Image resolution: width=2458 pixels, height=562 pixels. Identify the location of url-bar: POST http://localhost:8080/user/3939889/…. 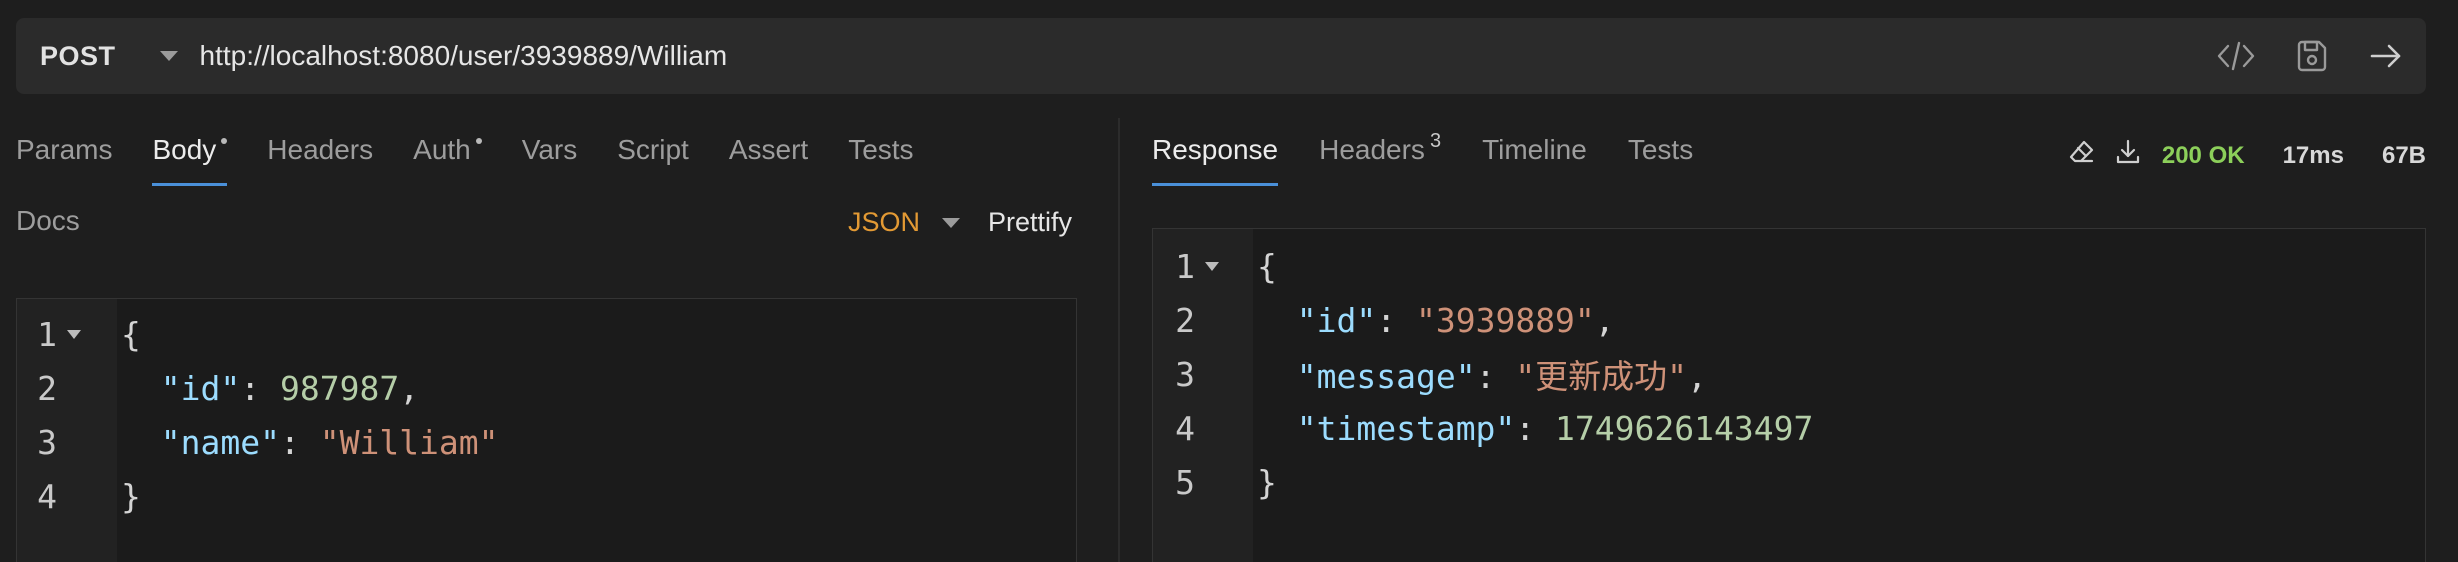
(1221, 56).